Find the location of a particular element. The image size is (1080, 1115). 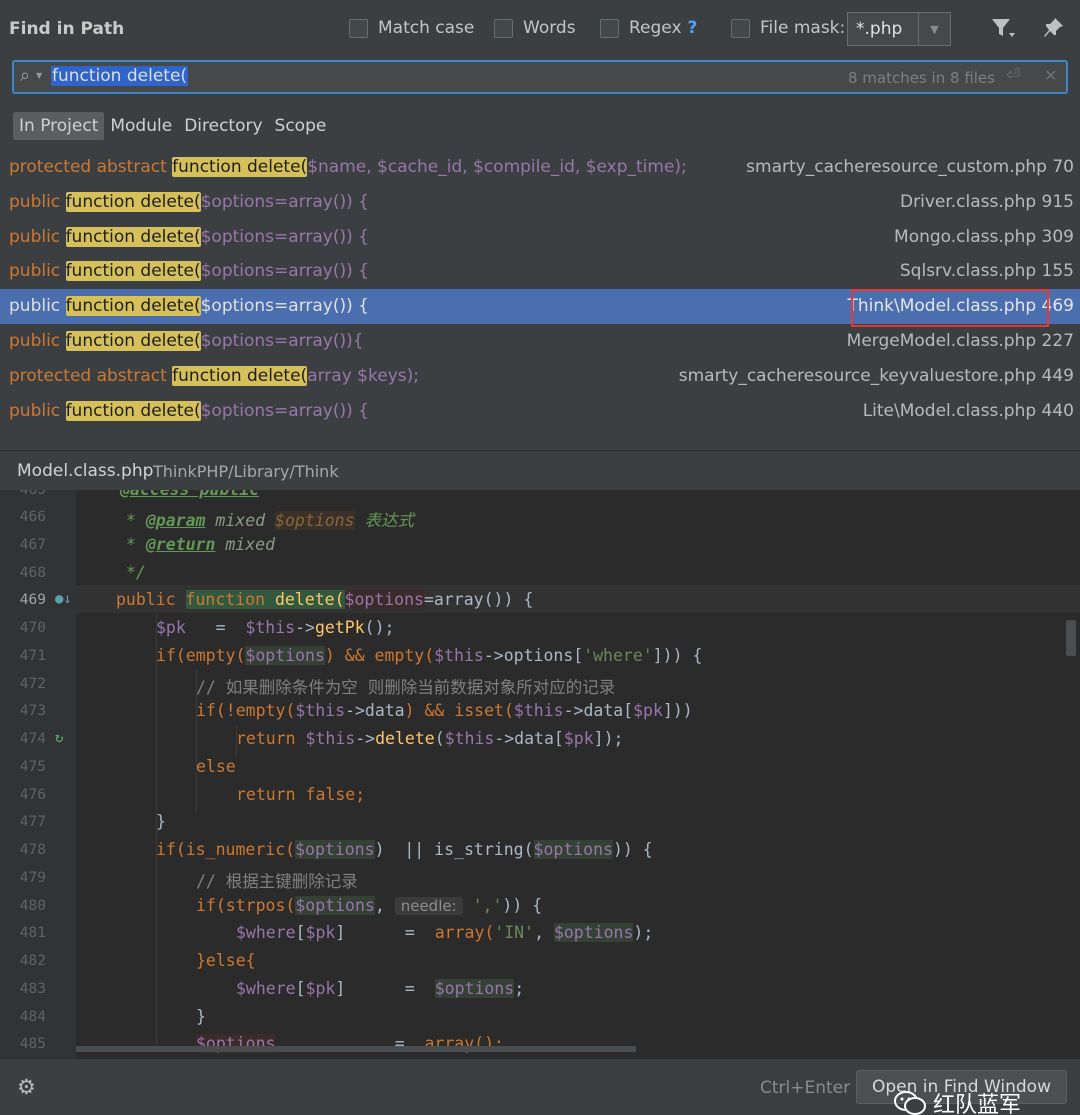

line-number: 468 is located at coordinates (32, 573).